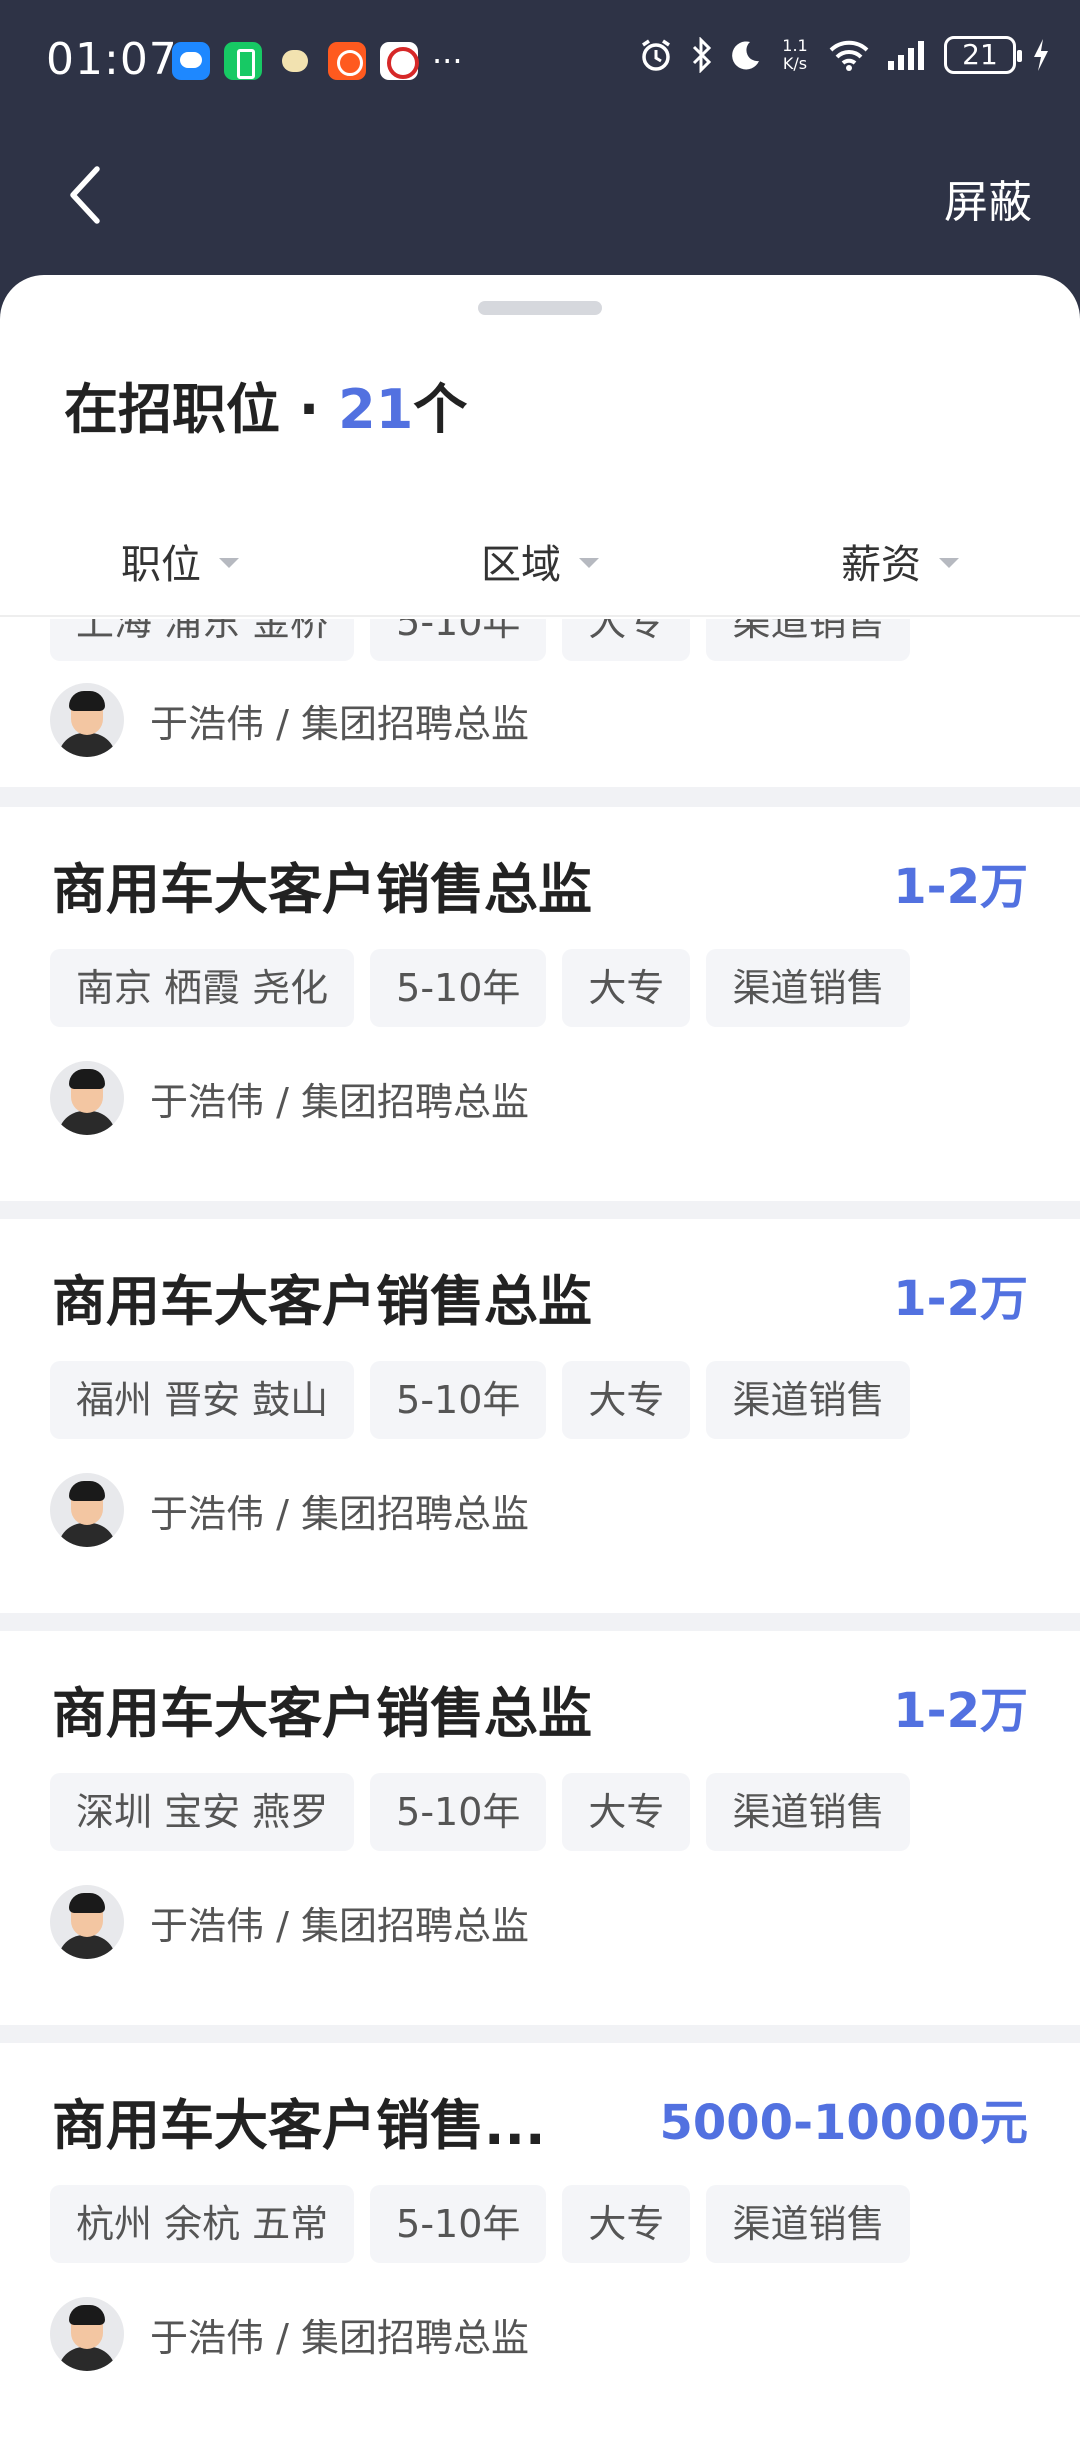  I want to click on wifi-icon, so click(849, 55).